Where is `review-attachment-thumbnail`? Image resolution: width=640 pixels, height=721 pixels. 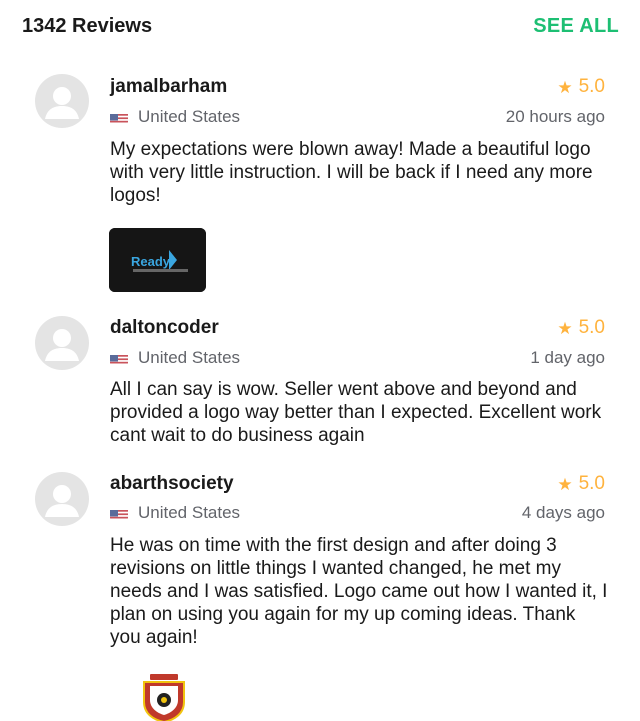
review-attachment-thumbnail is located at coordinates (164, 696).